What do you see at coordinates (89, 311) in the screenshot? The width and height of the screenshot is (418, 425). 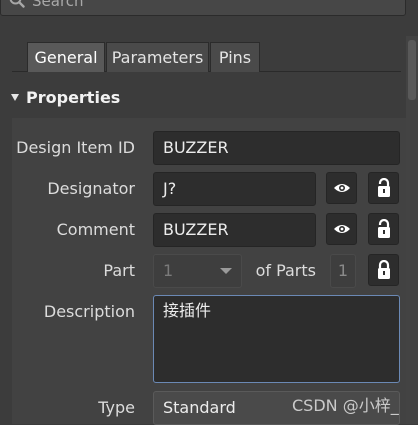 I see `description-label: Description` at bounding box center [89, 311].